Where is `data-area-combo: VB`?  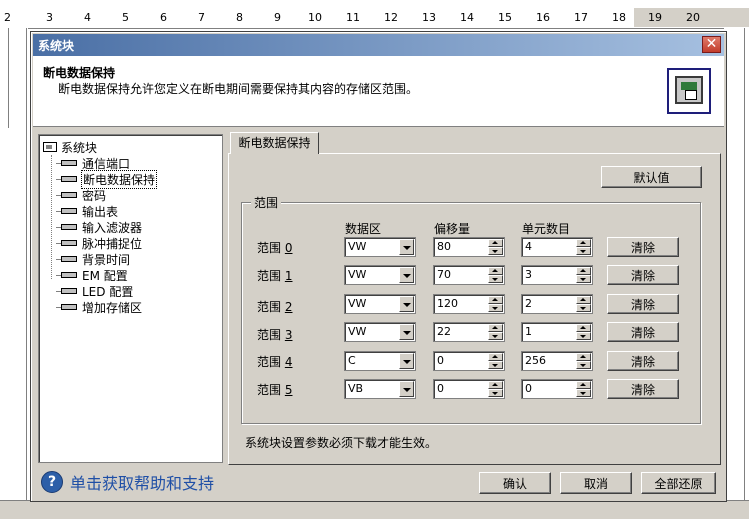
data-area-combo: VB is located at coordinates (380, 389).